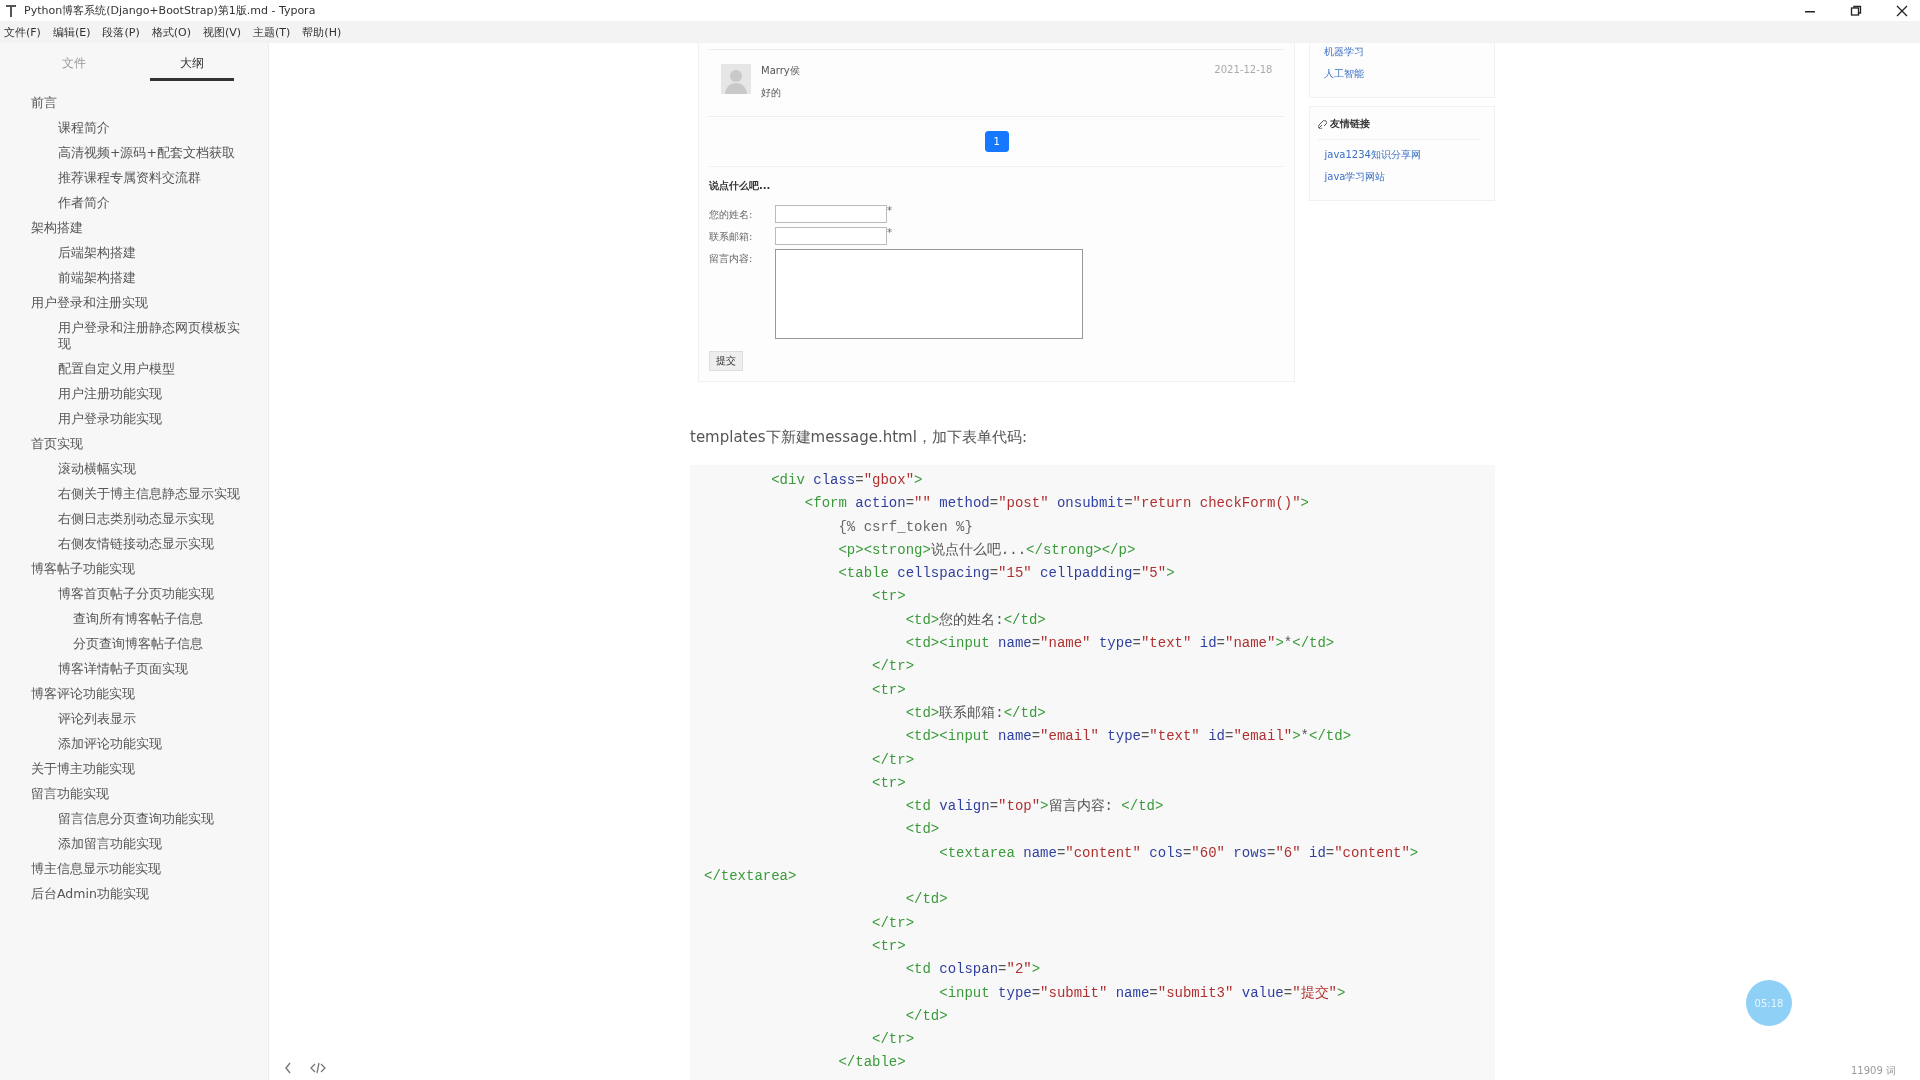  What do you see at coordinates (134, 644) in the screenshot?
I see `outline-item: 分页查询博客帖子信息` at bounding box center [134, 644].